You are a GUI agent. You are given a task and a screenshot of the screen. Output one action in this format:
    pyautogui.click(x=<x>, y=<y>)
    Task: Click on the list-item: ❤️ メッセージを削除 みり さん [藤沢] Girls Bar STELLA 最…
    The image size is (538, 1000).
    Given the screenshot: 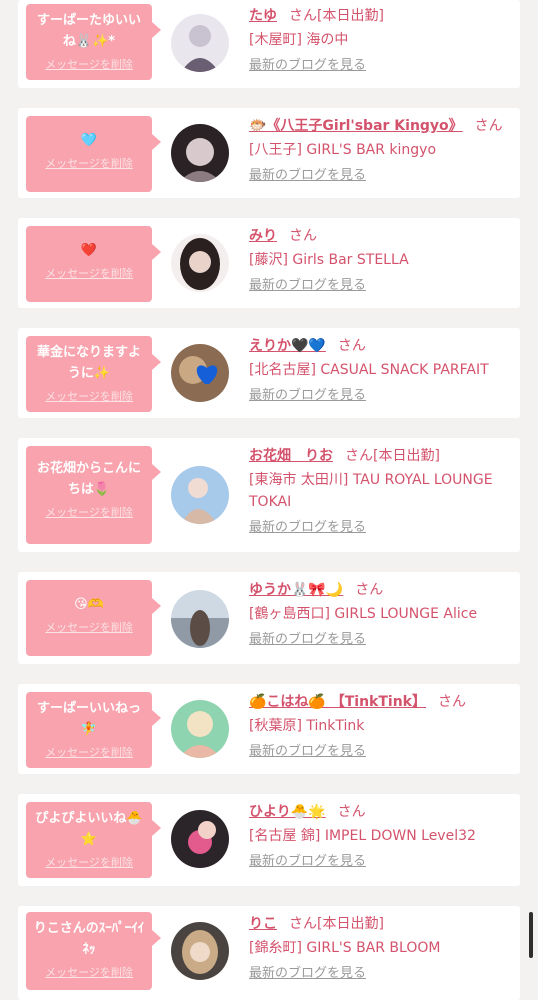 What is the action you would take?
    pyautogui.click(x=269, y=263)
    